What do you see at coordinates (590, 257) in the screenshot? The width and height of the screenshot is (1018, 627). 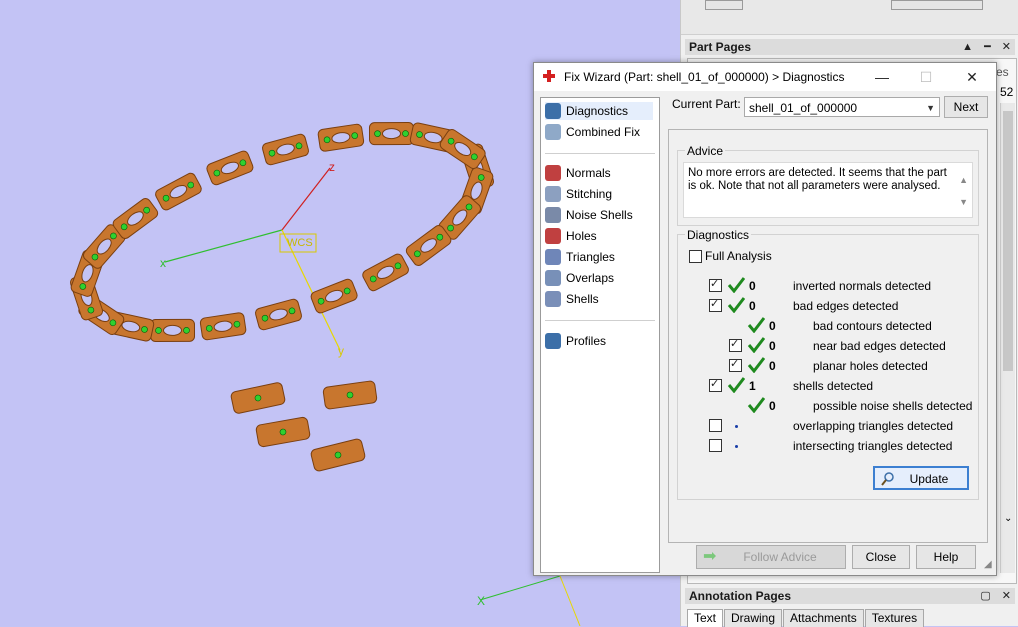 I see `sidebar-item-label: Triangles` at bounding box center [590, 257].